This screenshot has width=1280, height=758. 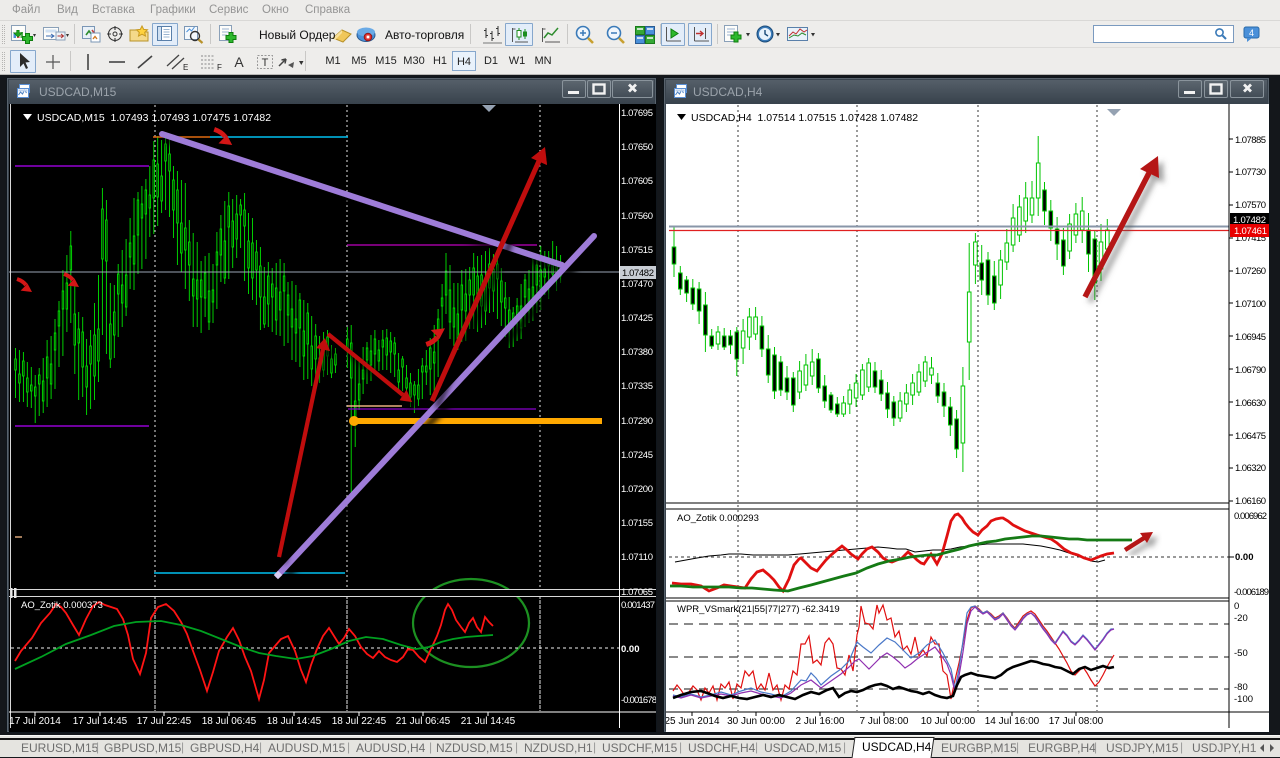 I want to click on svg-text: 1.07482, so click(x=638, y=273).